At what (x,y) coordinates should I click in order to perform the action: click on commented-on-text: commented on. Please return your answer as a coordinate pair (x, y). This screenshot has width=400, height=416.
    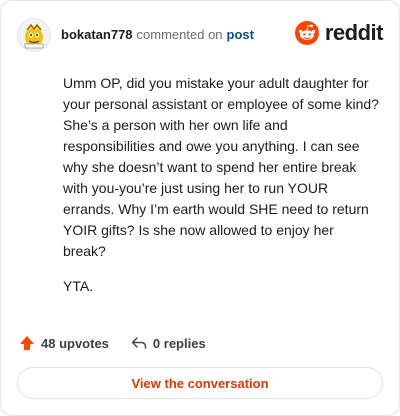
    Looking at the image, I should click on (179, 34).